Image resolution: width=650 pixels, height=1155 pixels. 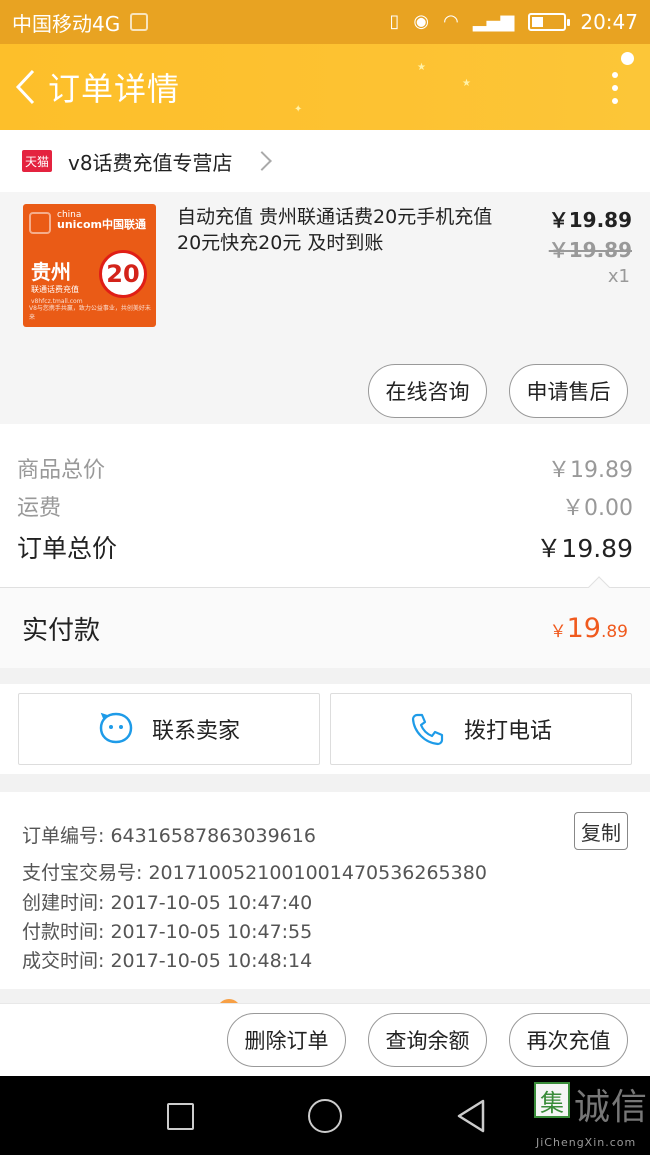 What do you see at coordinates (590, 470) in the screenshot?
I see `goods-total-value: ￥19.89` at bounding box center [590, 470].